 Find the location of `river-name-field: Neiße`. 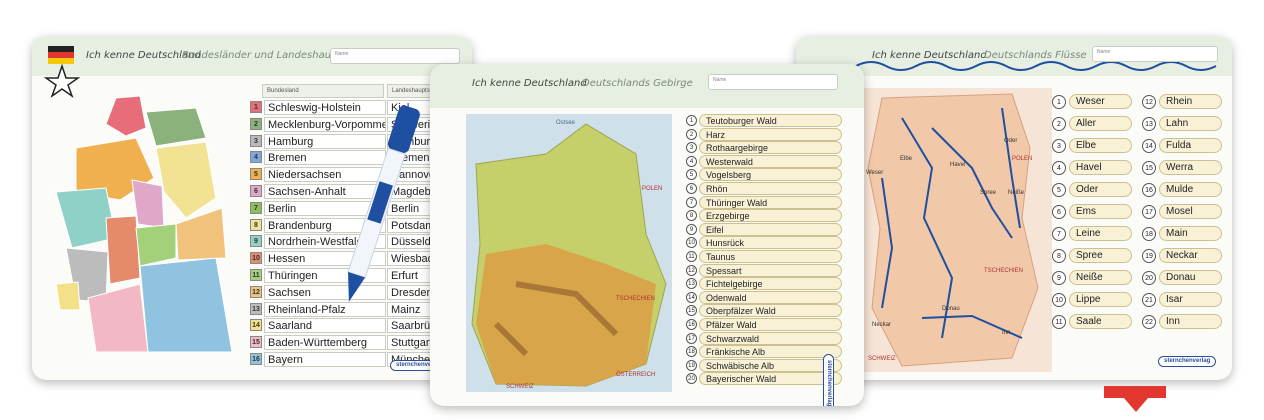

river-name-field: Neiße is located at coordinates (1100, 277).